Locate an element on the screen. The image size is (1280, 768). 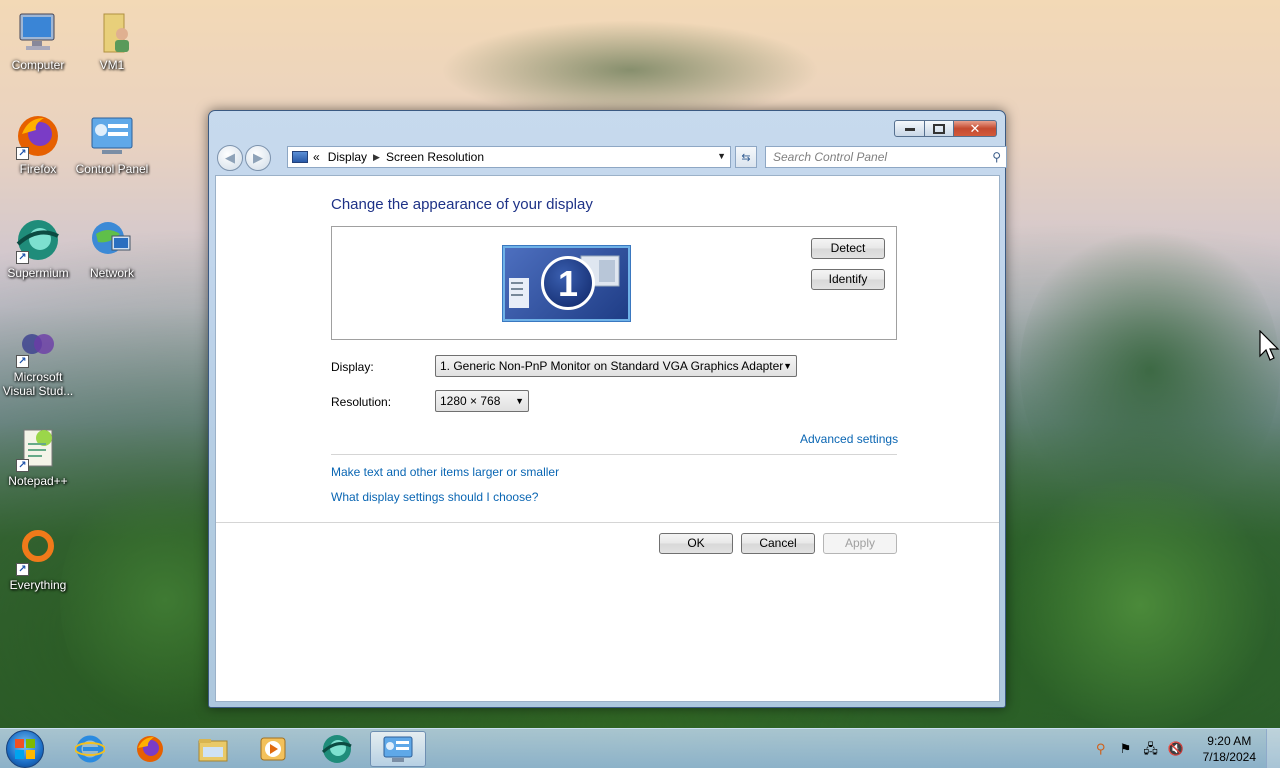
desktop-icon-label: Supermium is located at coordinates (38, 273).